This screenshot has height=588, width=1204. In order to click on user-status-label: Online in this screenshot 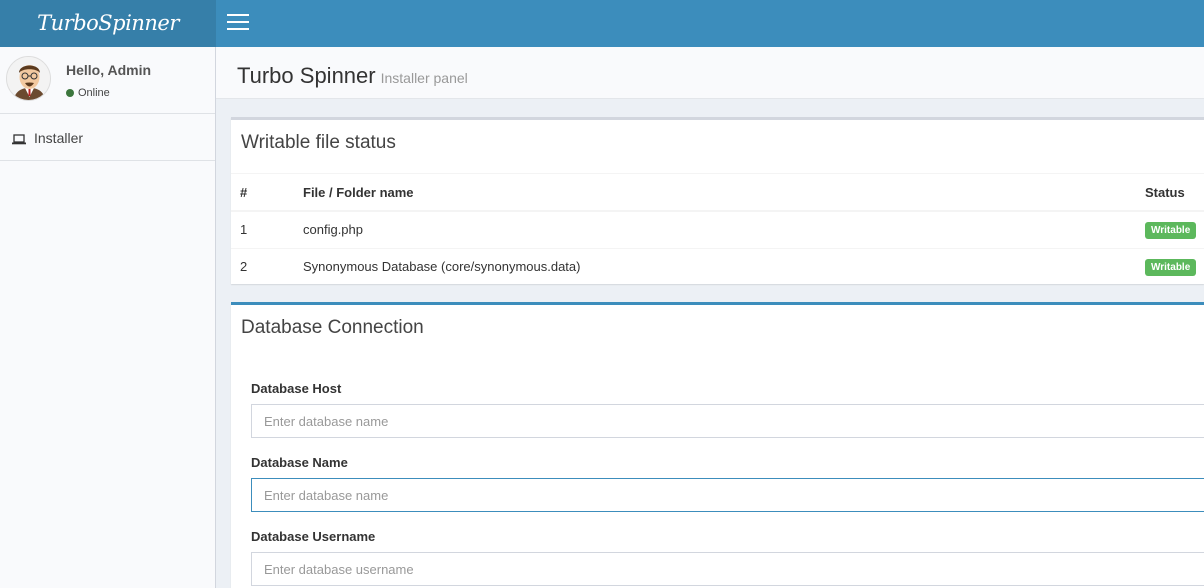, I will do `click(94, 93)`.